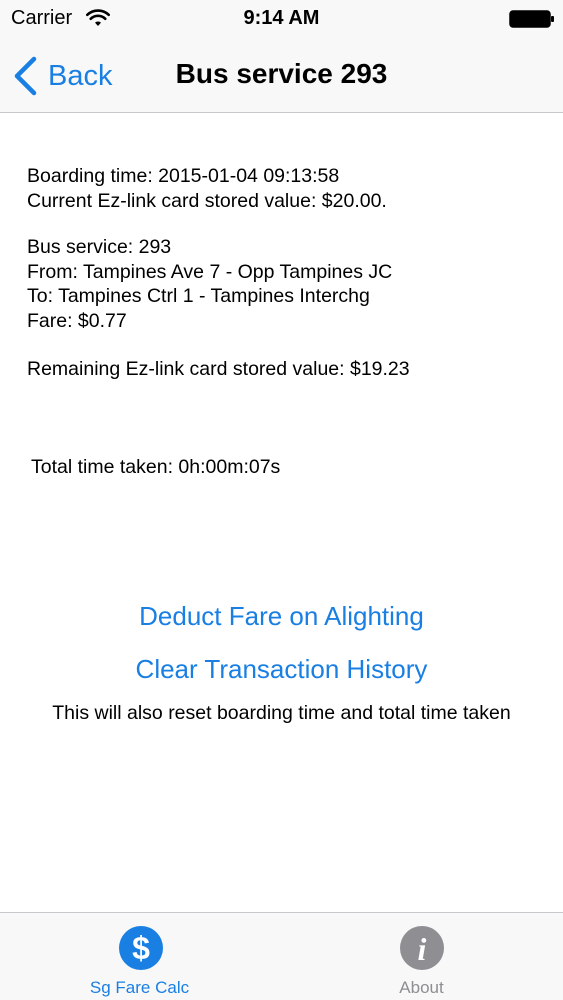  What do you see at coordinates (183, 176) in the screenshot?
I see `boarding-time-text: Boarding time: 2015-01-04 09:13:58` at bounding box center [183, 176].